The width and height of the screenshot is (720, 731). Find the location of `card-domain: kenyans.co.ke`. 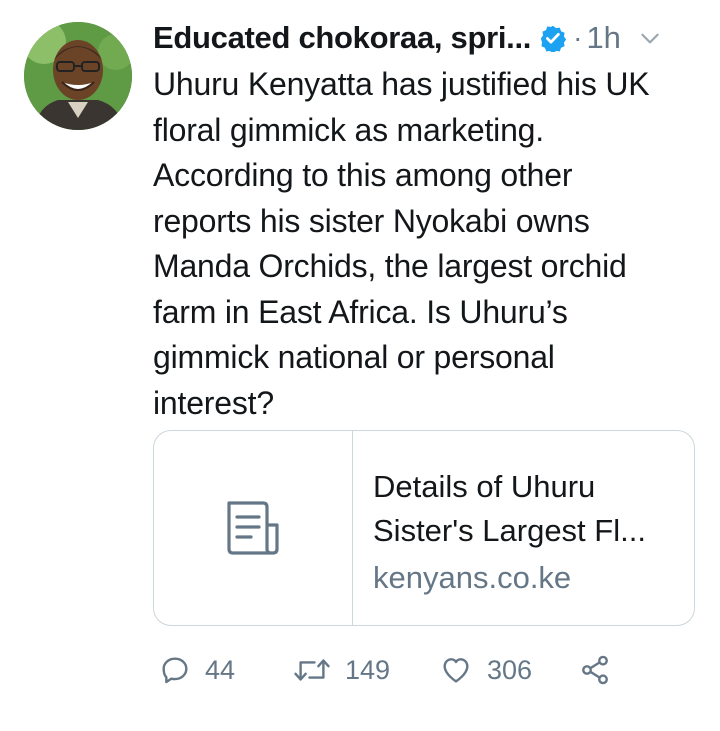

card-domain: kenyans.co.ke is located at coordinates (472, 577).